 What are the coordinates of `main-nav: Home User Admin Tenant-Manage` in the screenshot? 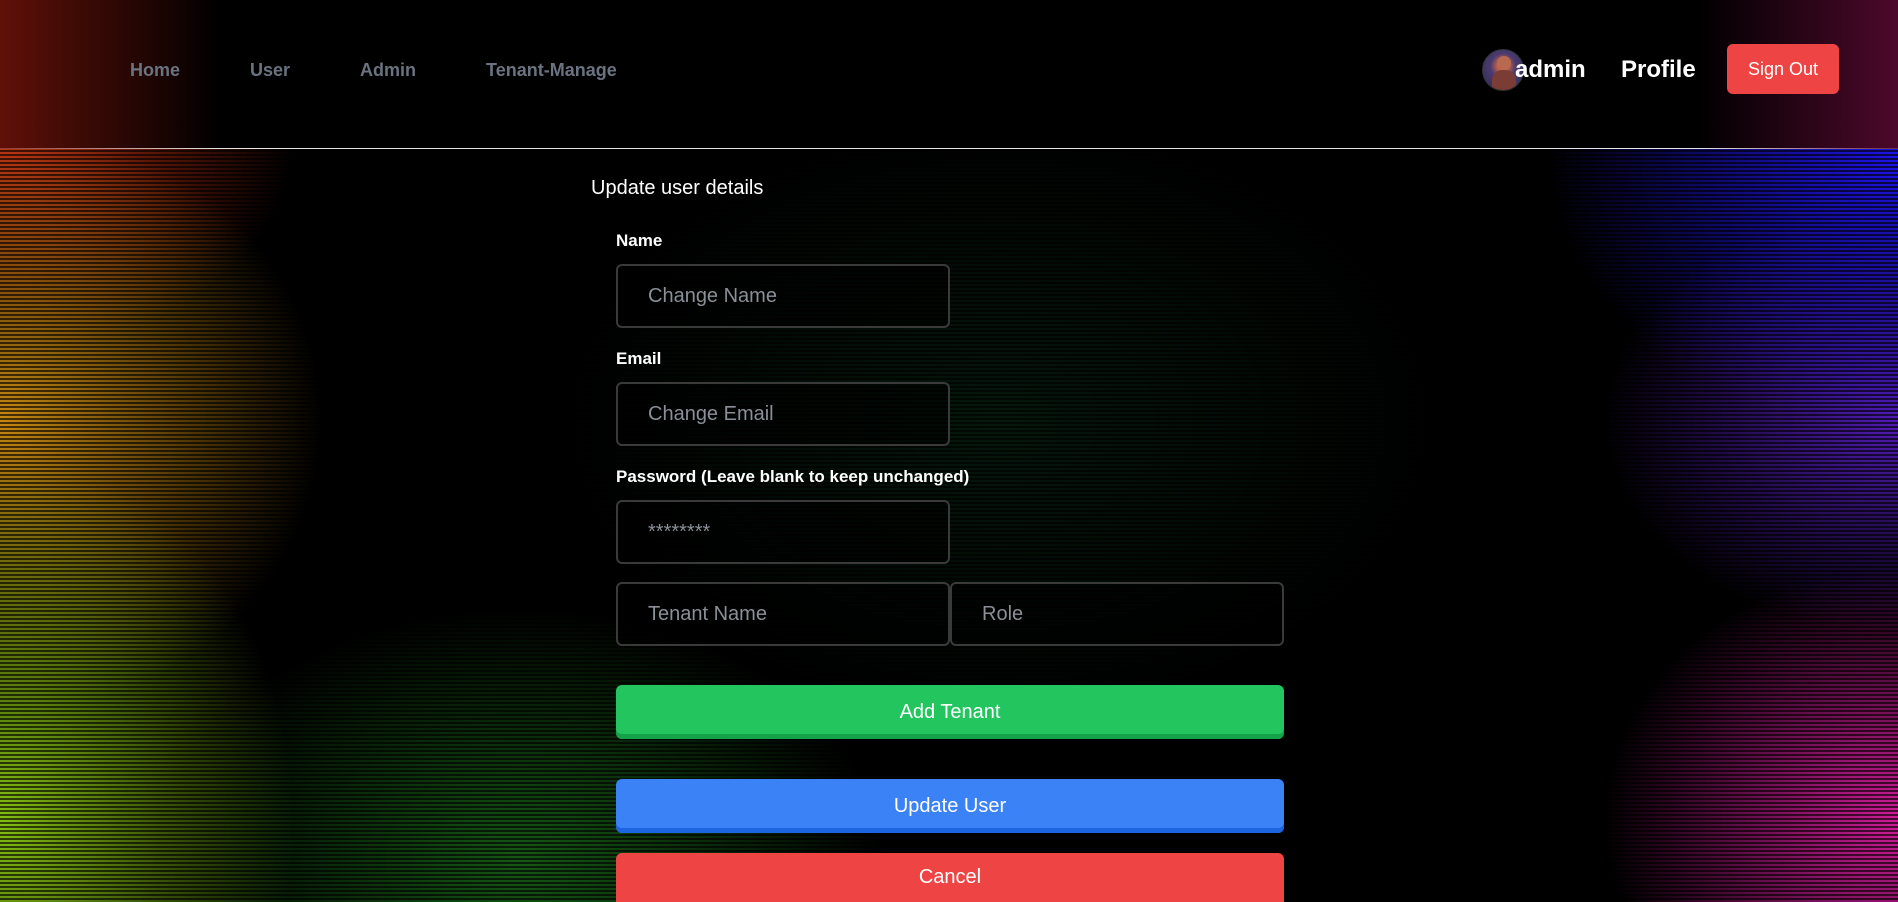 It's located at (373, 70).